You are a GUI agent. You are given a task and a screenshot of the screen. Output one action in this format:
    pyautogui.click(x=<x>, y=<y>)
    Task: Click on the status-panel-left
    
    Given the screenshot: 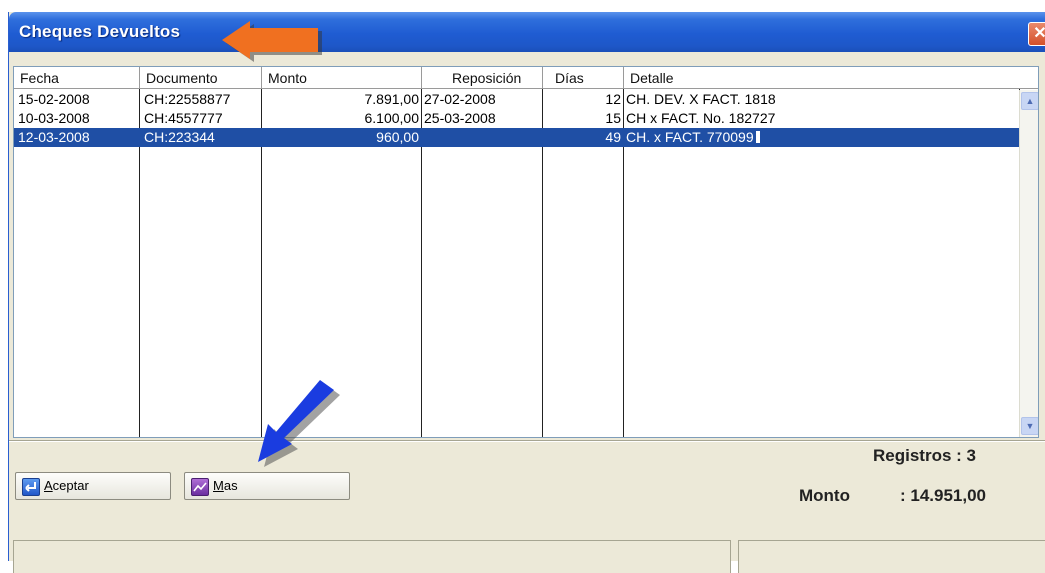 What is the action you would take?
    pyautogui.click(x=372, y=556)
    